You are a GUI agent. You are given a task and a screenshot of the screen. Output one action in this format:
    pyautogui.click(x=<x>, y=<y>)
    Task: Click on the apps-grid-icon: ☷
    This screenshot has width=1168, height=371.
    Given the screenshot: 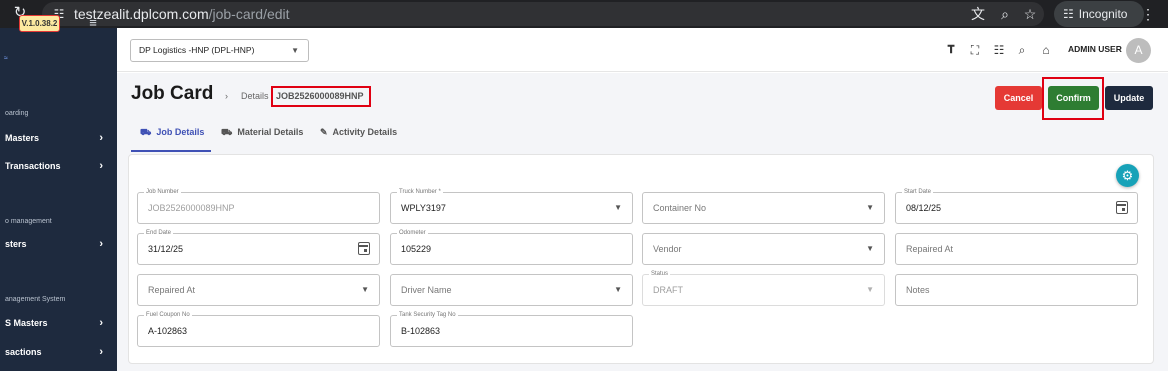 What is the action you would take?
    pyautogui.click(x=999, y=50)
    